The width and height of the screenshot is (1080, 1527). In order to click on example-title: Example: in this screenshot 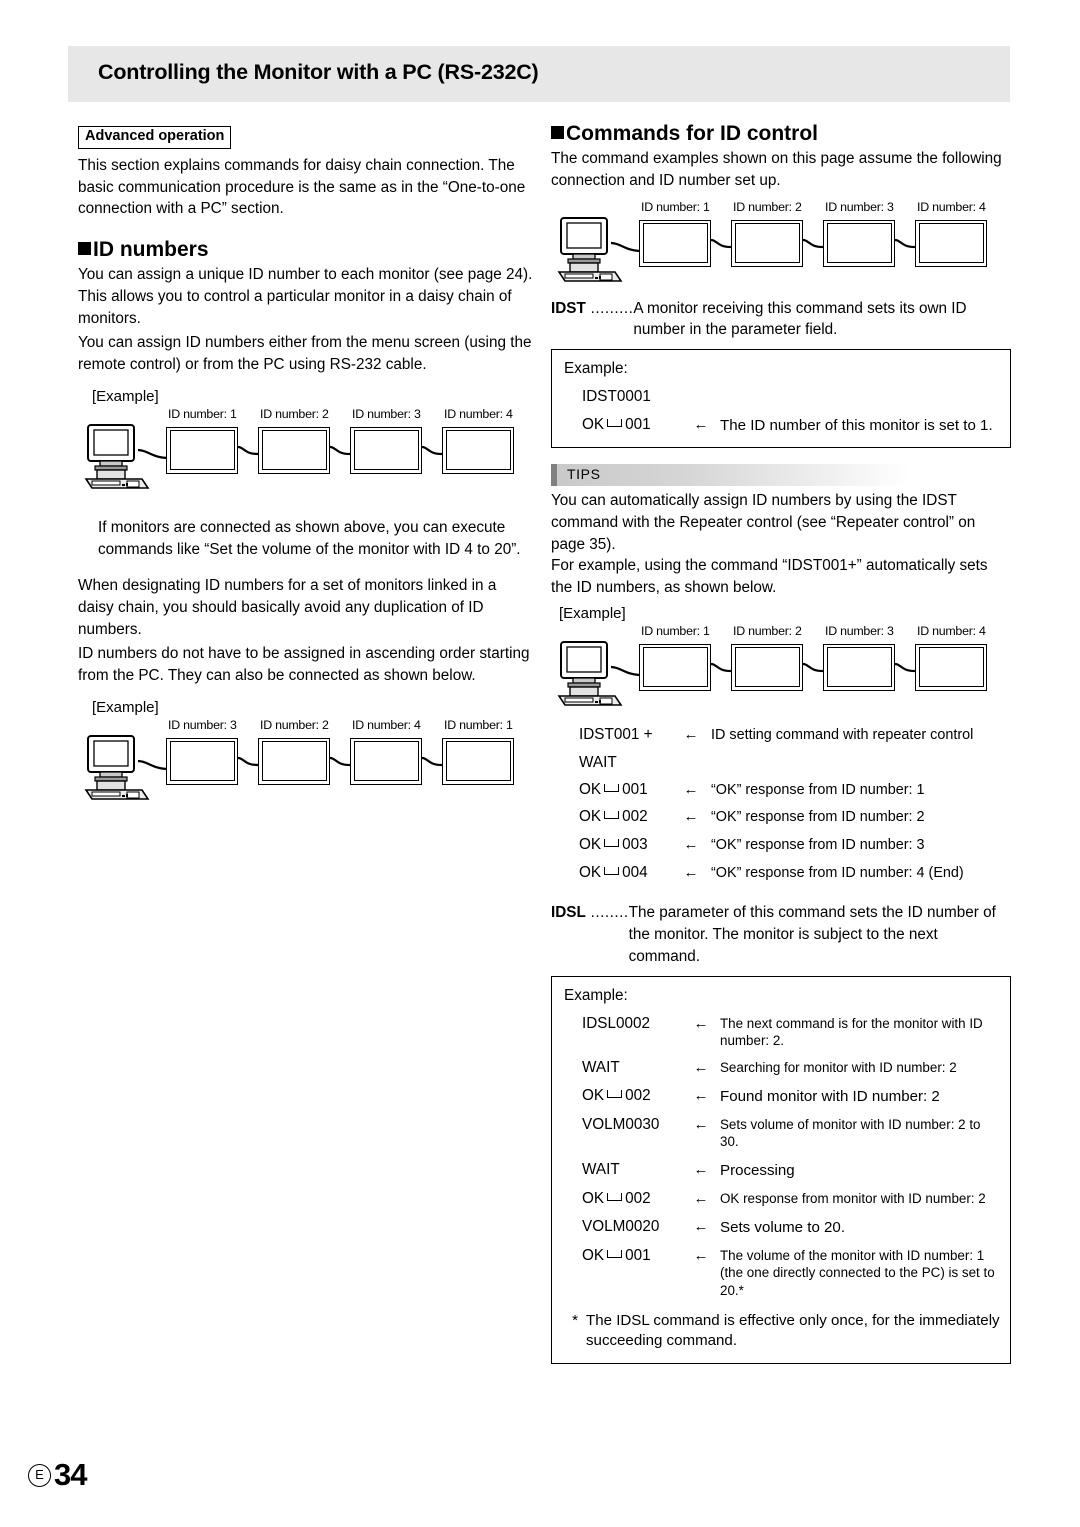, I will do `click(596, 995)`.